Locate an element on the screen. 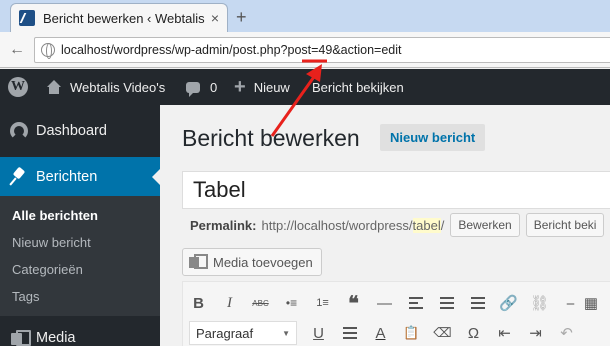  menu-posts: Berichten is located at coordinates (80, 177).